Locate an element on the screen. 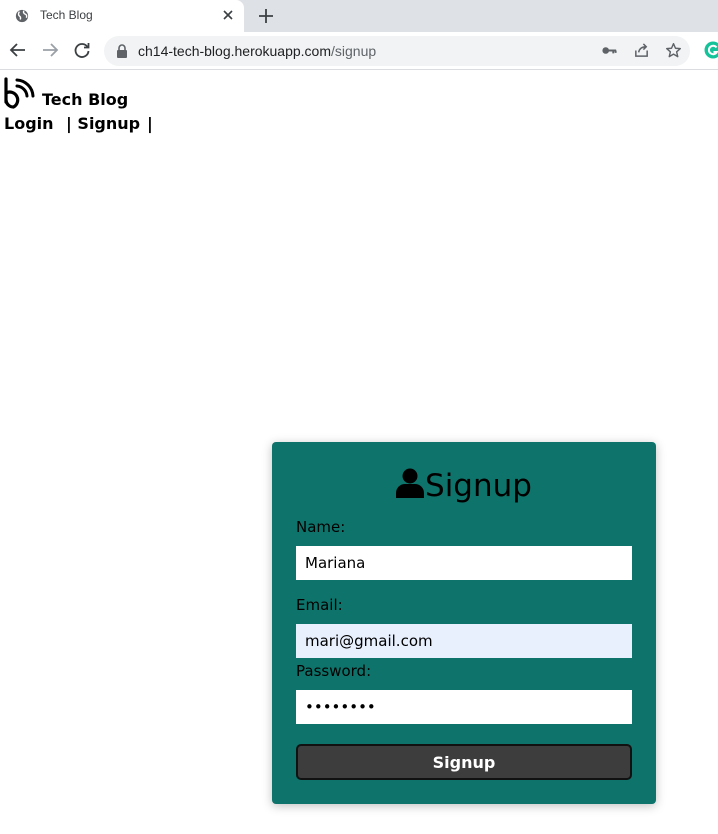 Image resolution: width=718 pixels, height=834 pixels. signup-title: Signup is located at coordinates (464, 486).